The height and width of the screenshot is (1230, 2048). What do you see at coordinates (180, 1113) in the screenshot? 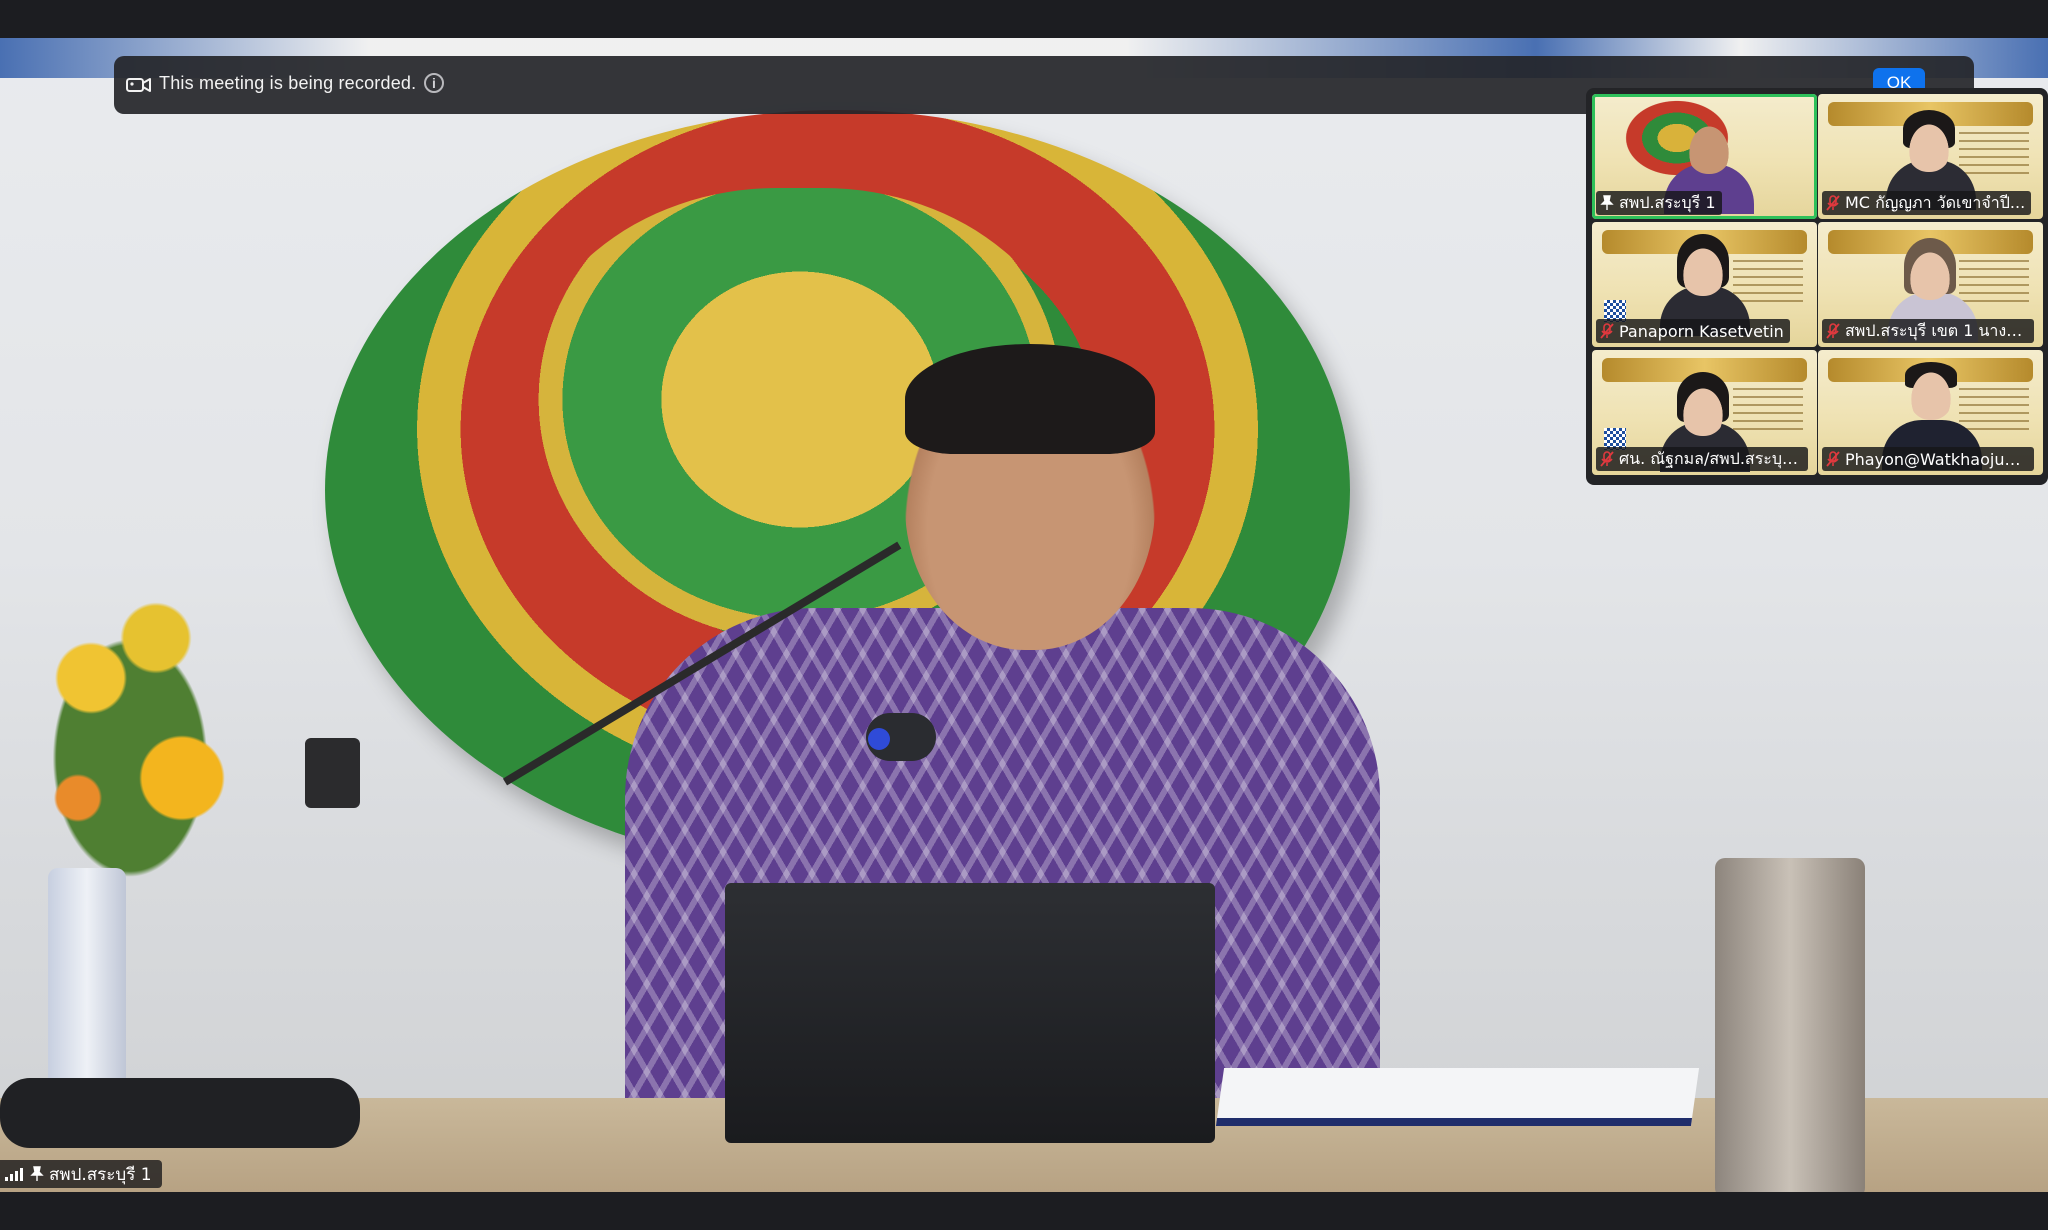
I see `left-microphone` at bounding box center [180, 1113].